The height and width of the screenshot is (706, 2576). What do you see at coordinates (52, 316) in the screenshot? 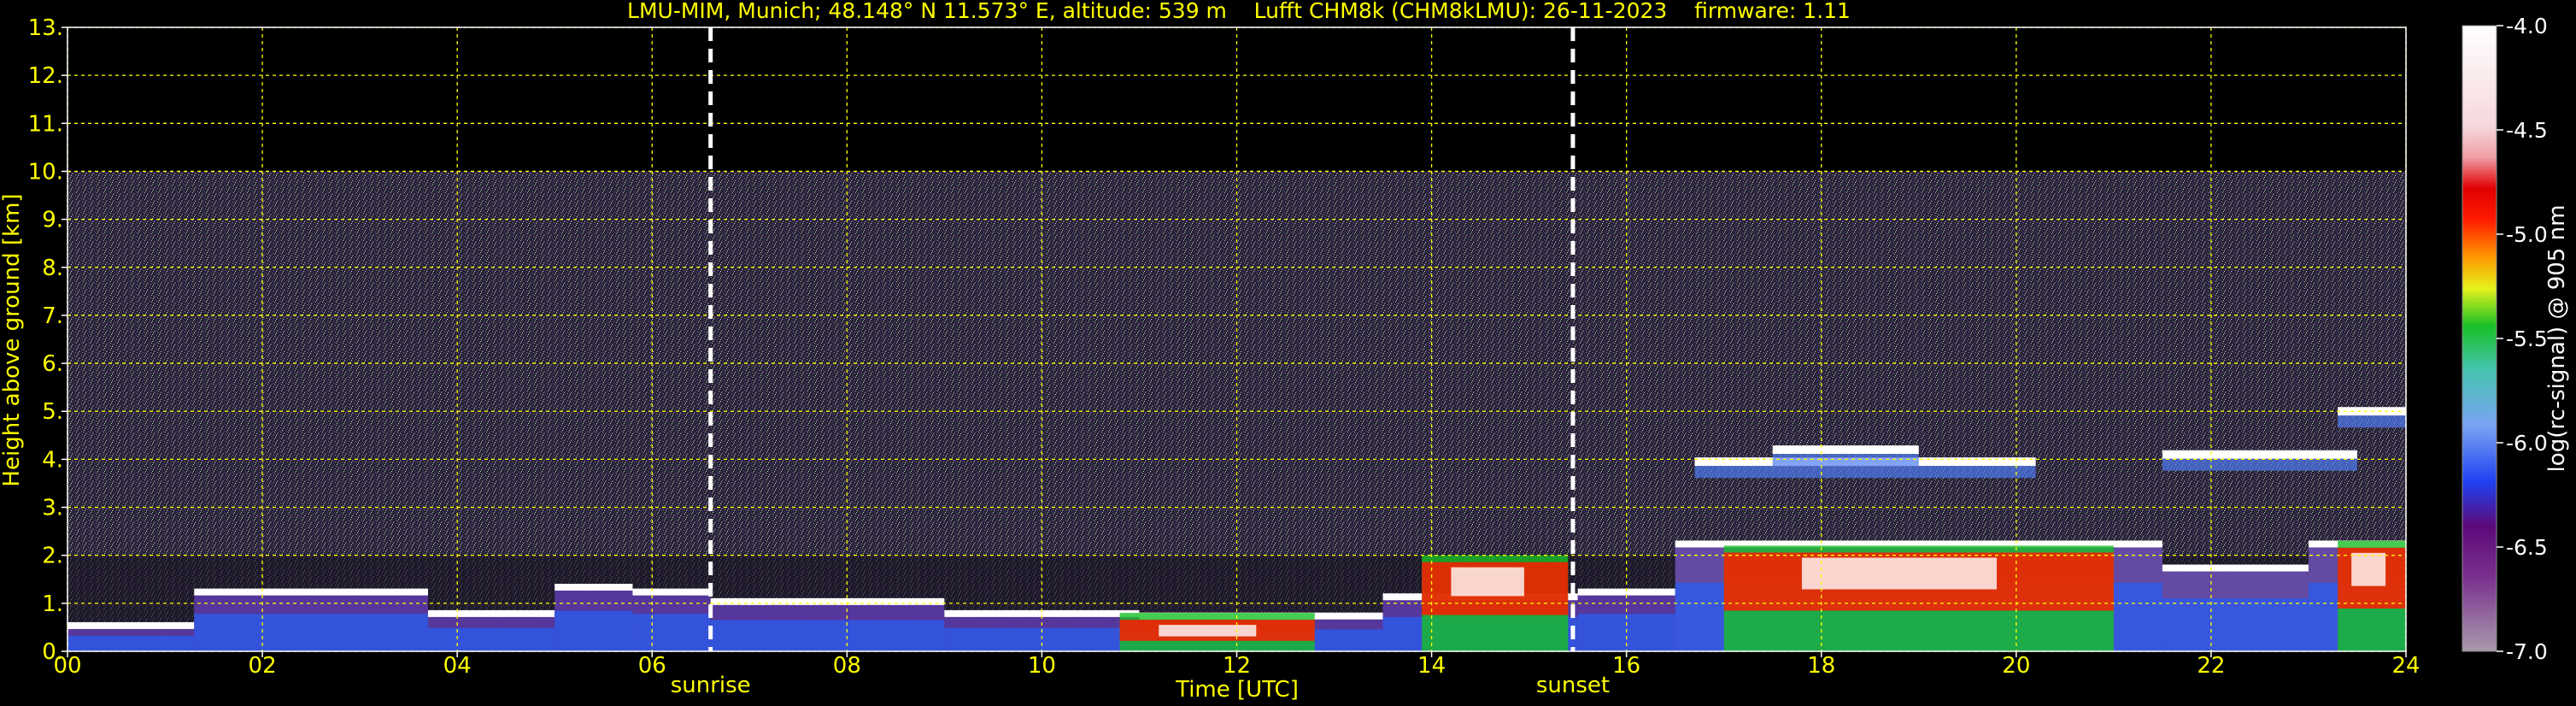
I see `y-tick-label: 7.` at bounding box center [52, 316].